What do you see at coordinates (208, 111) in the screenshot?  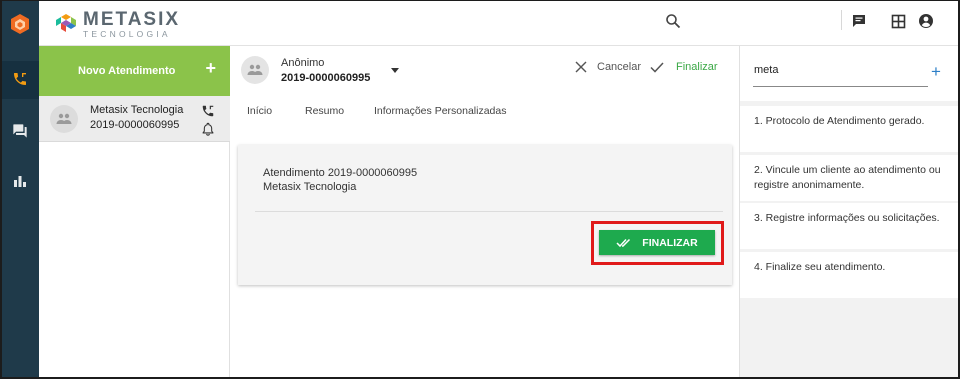 I see `phone-callback-icon` at bounding box center [208, 111].